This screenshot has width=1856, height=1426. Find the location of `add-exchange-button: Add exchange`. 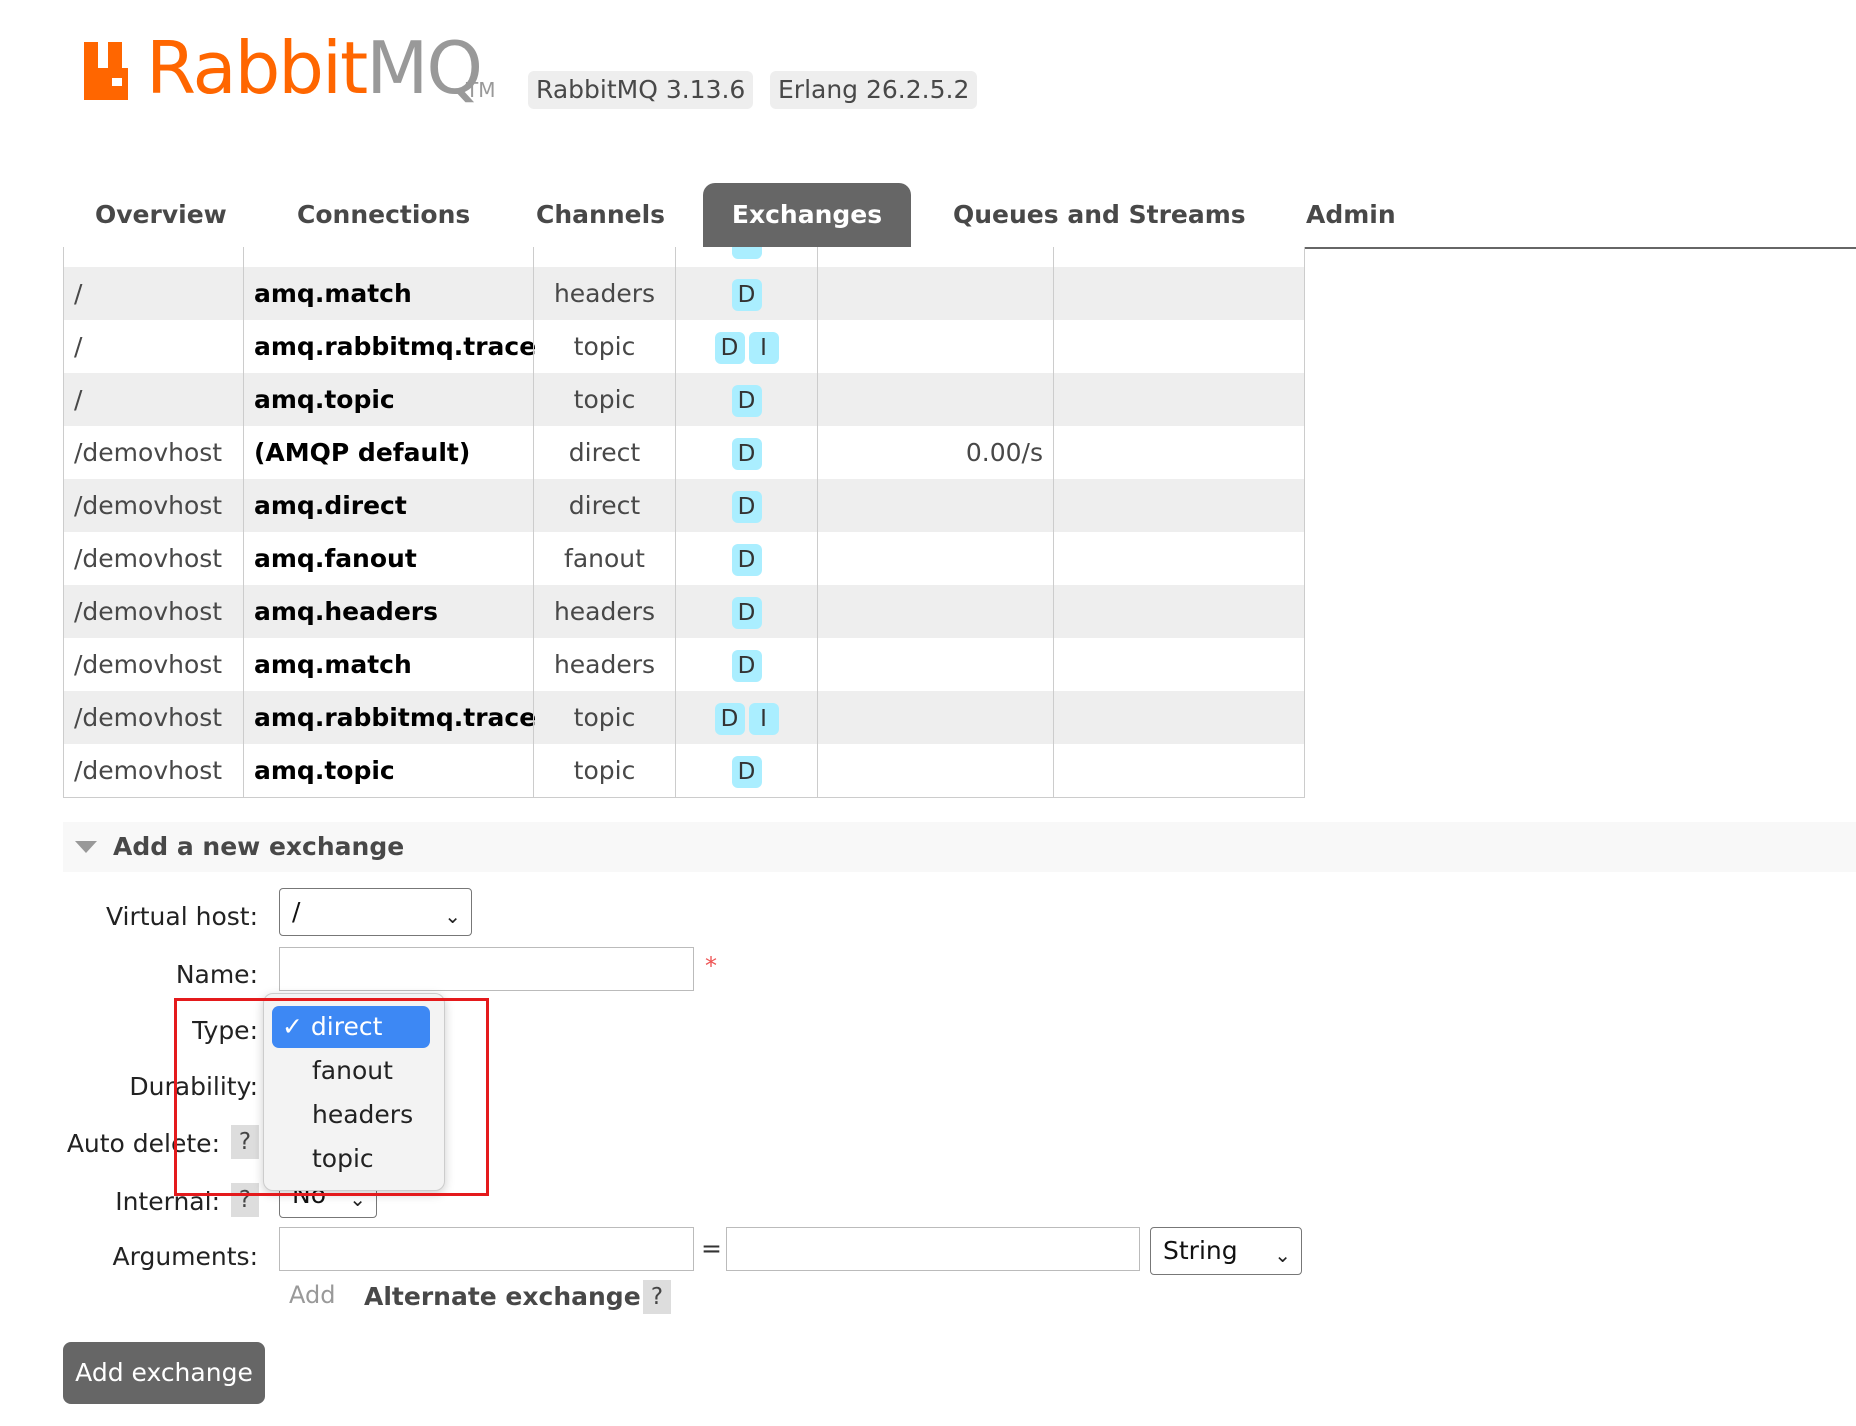

add-exchange-button: Add exchange is located at coordinates (164, 1373).